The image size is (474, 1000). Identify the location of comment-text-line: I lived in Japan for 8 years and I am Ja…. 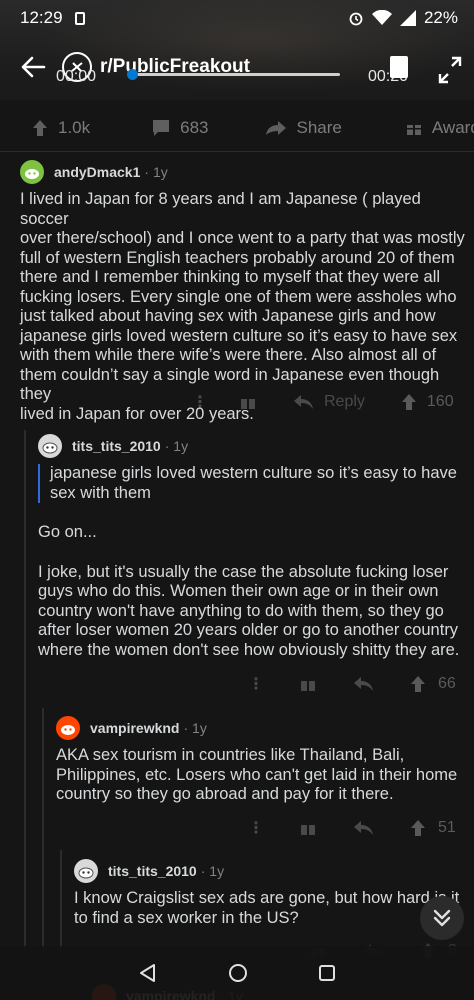
(220, 209).